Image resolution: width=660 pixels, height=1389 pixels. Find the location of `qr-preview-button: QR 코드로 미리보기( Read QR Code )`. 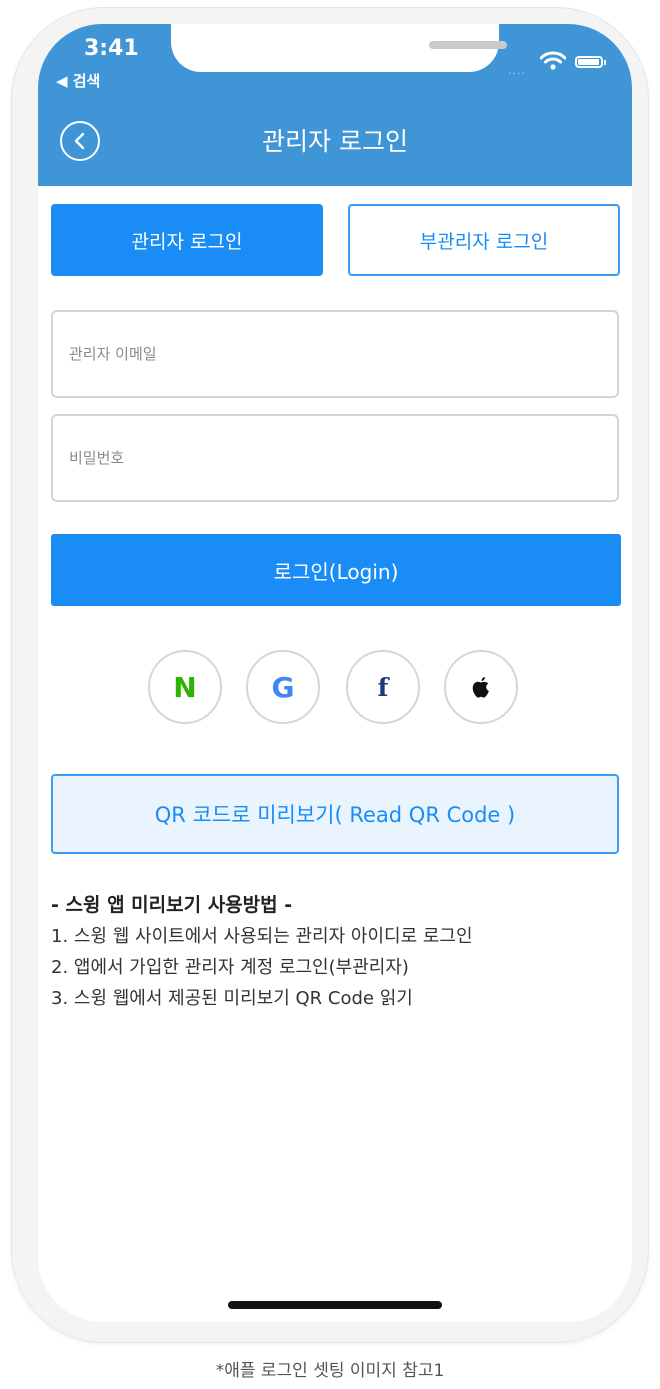

qr-preview-button: QR 코드로 미리보기( Read QR Code ) is located at coordinates (335, 814).